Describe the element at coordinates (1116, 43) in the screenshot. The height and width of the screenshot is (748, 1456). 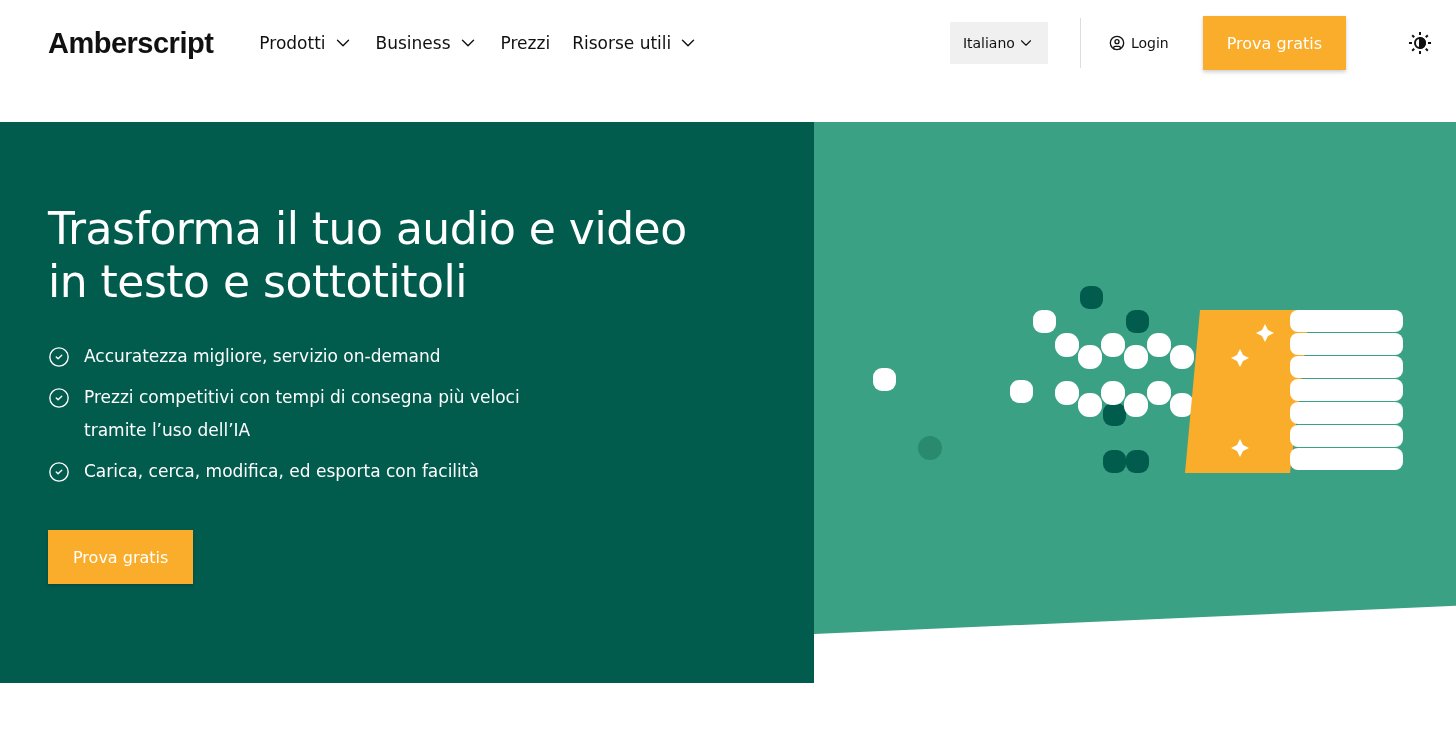
I see `user-icon` at that location.